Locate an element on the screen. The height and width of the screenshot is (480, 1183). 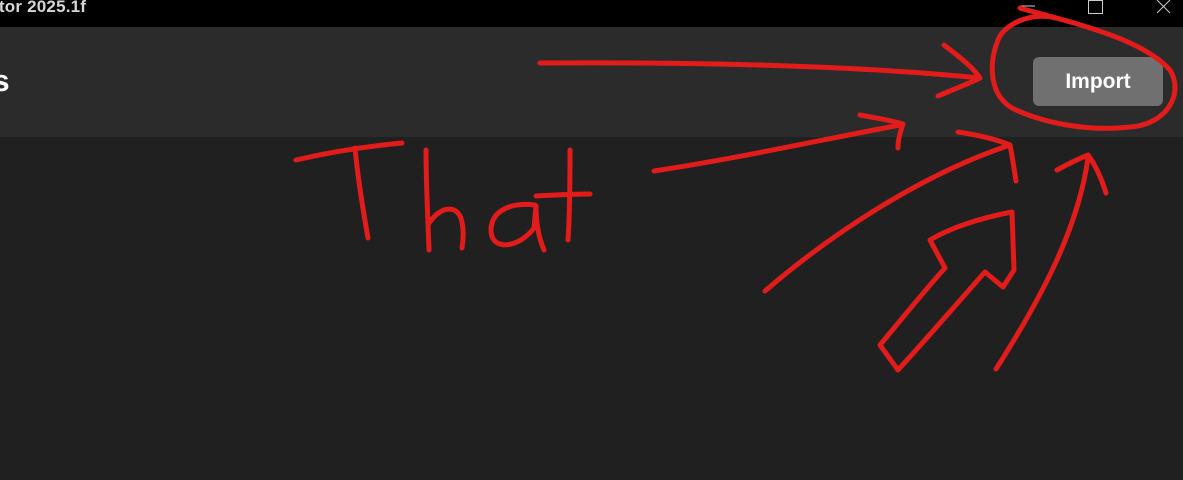
close-icon is located at coordinates (1163, 7).